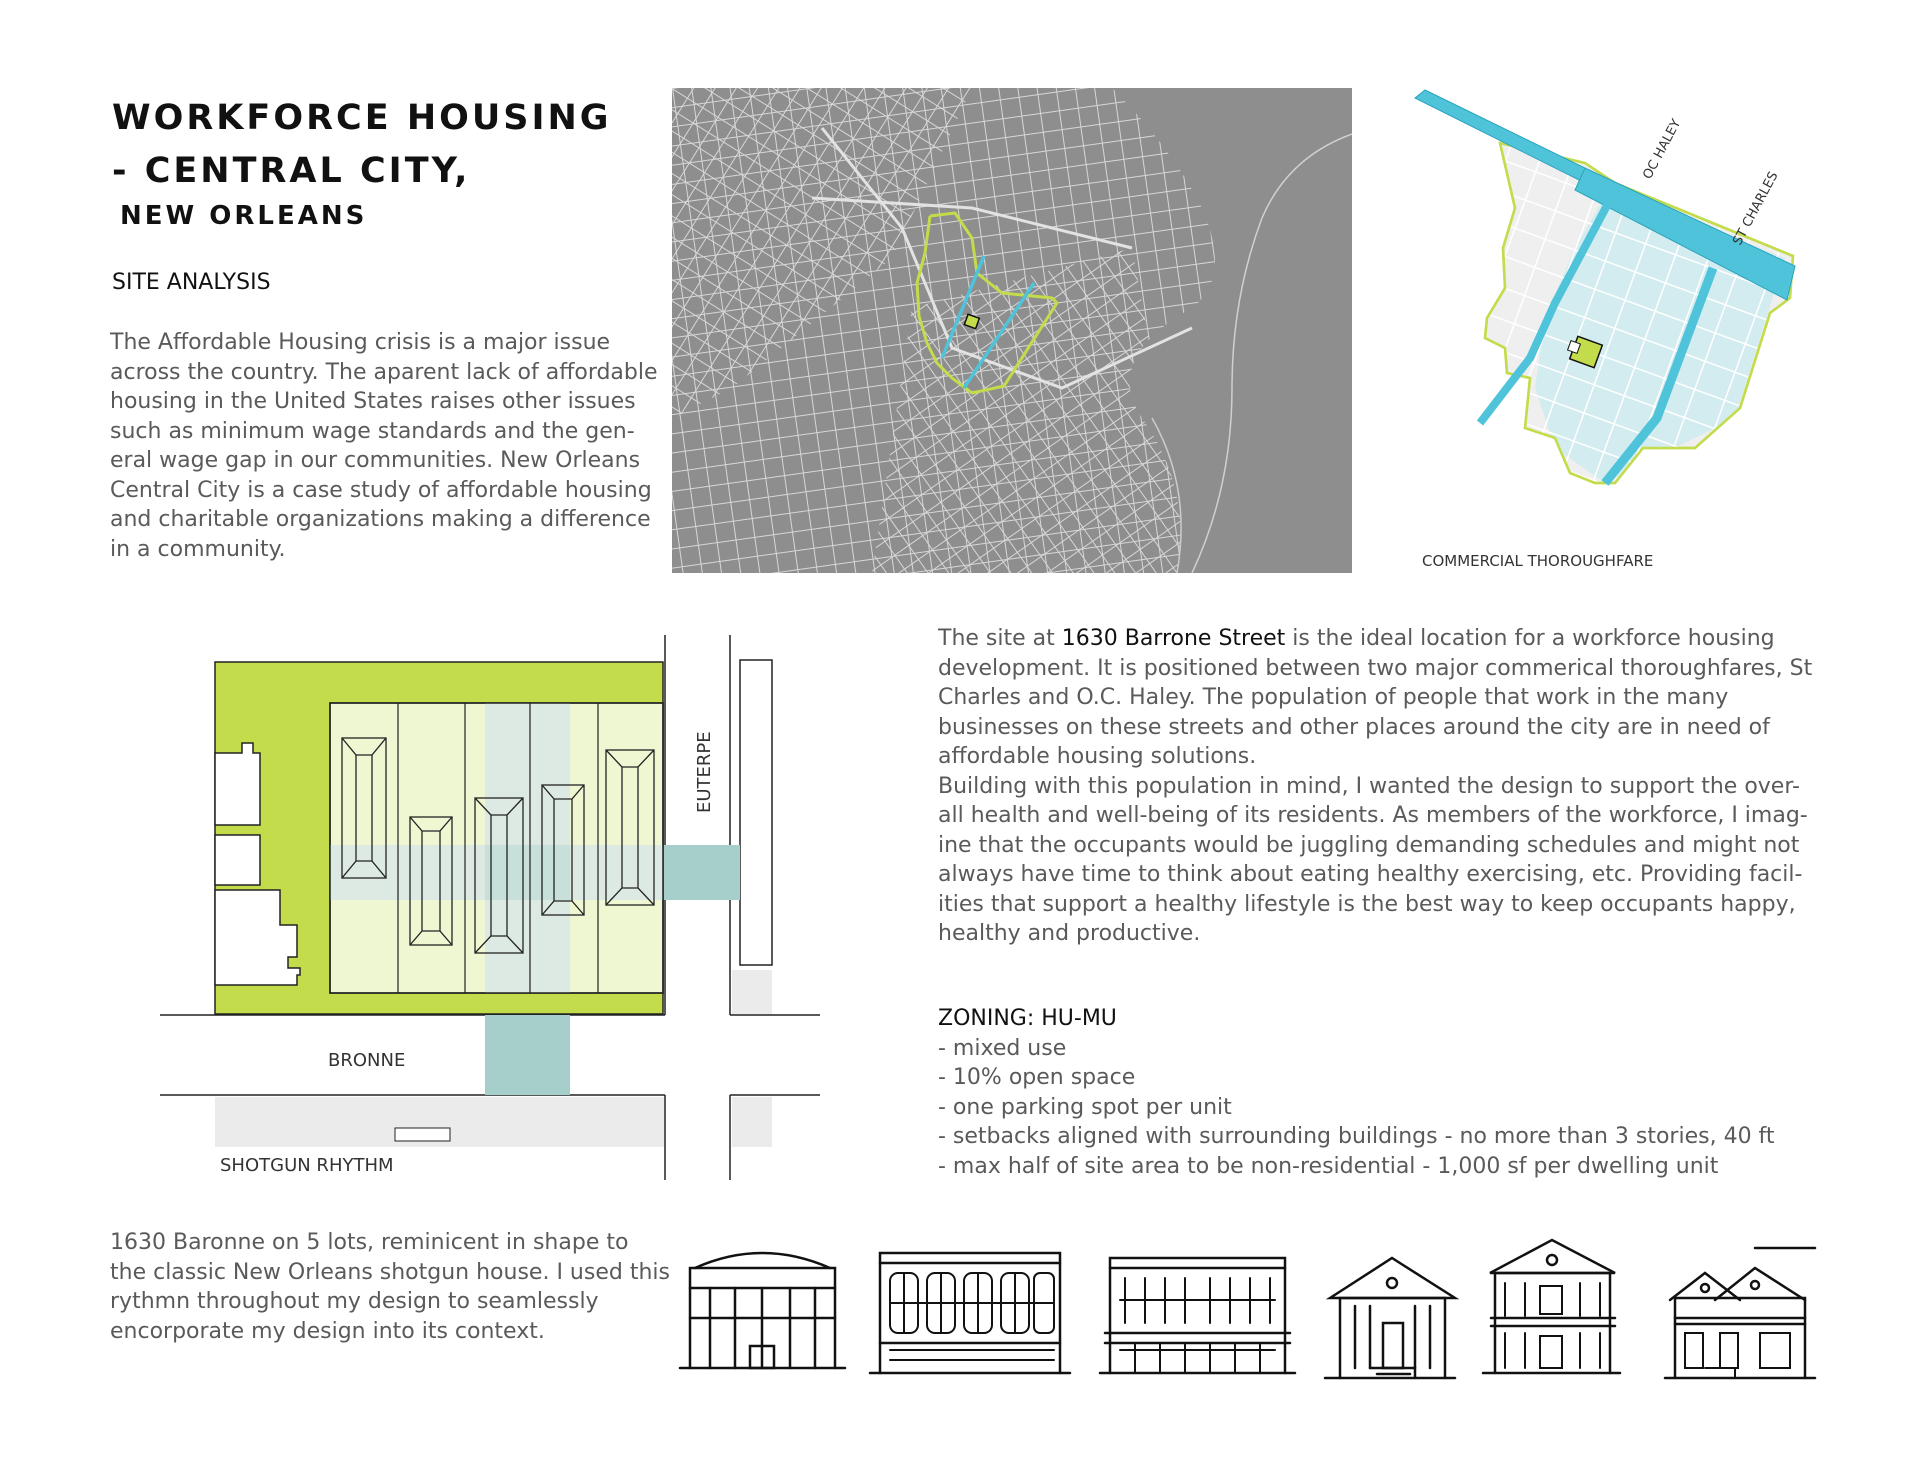  Describe the element at coordinates (704, 772) in the screenshot. I see `street-label-euterpe: EUTERPE` at that location.